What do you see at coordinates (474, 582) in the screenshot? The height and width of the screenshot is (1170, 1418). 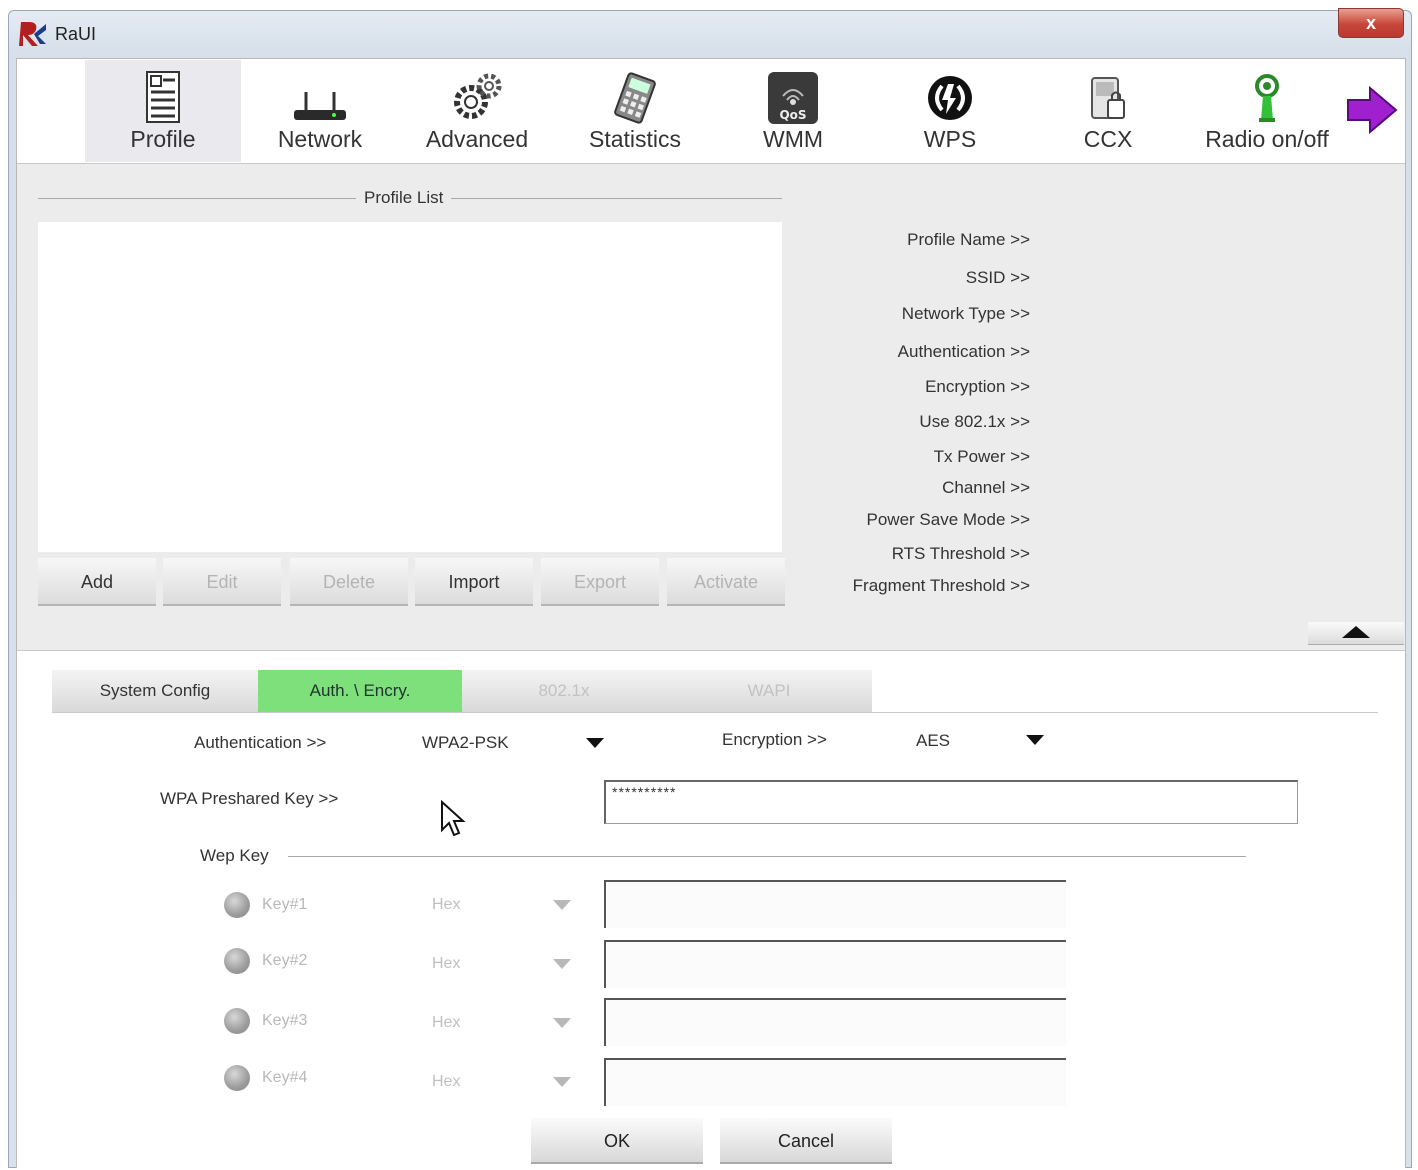 I see `import-button: Import` at bounding box center [474, 582].